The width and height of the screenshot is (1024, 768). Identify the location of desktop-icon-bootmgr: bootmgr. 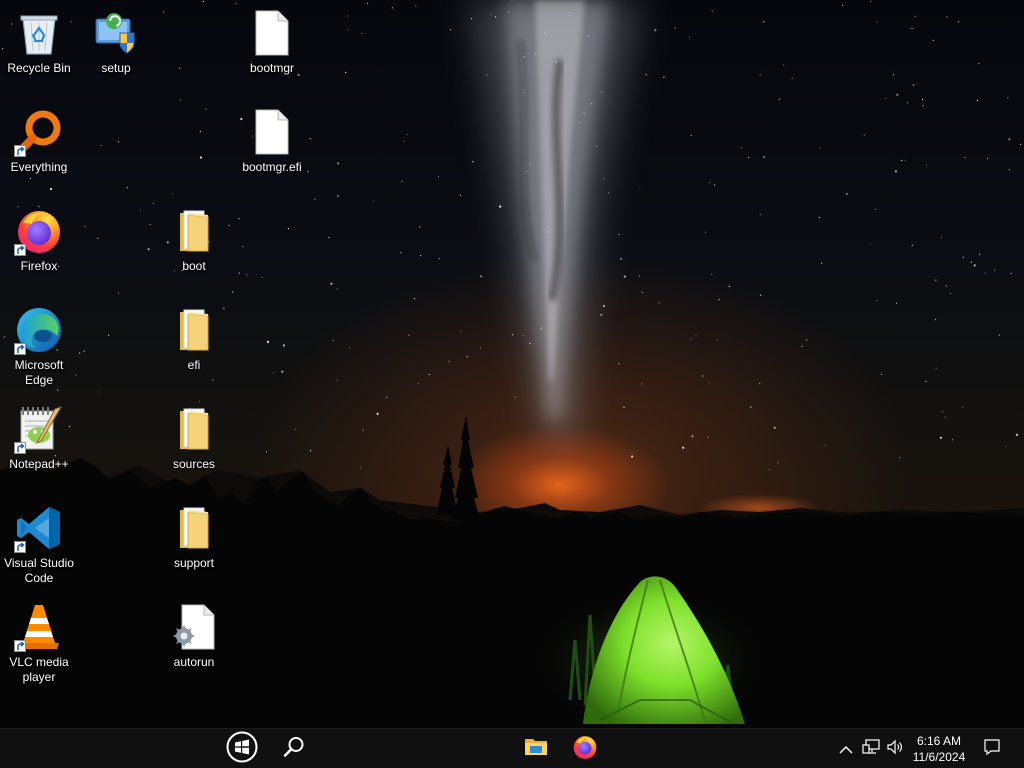
(272, 42).